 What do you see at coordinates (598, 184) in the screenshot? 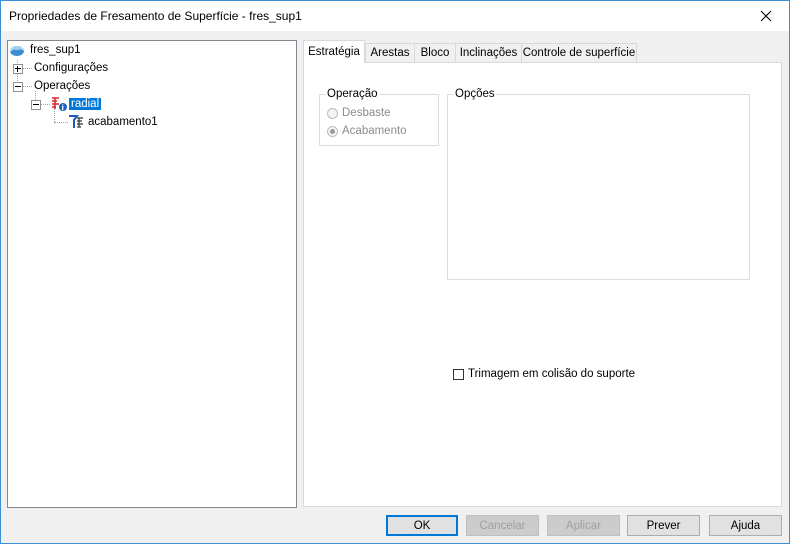
I see `opcoes-group: Opções` at bounding box center [598, 184].